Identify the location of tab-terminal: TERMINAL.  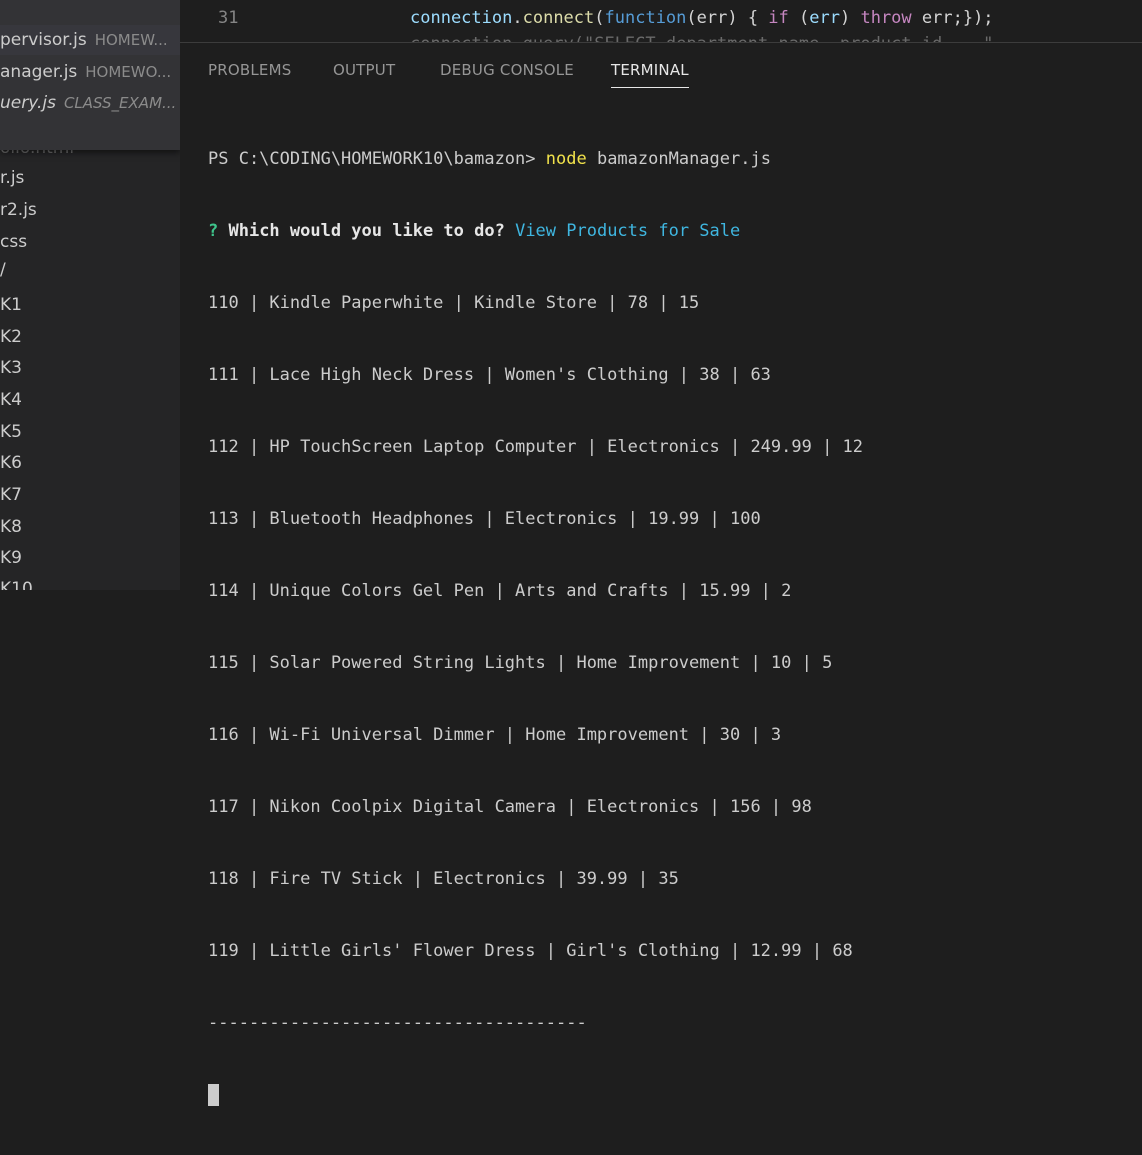
(650, 74).